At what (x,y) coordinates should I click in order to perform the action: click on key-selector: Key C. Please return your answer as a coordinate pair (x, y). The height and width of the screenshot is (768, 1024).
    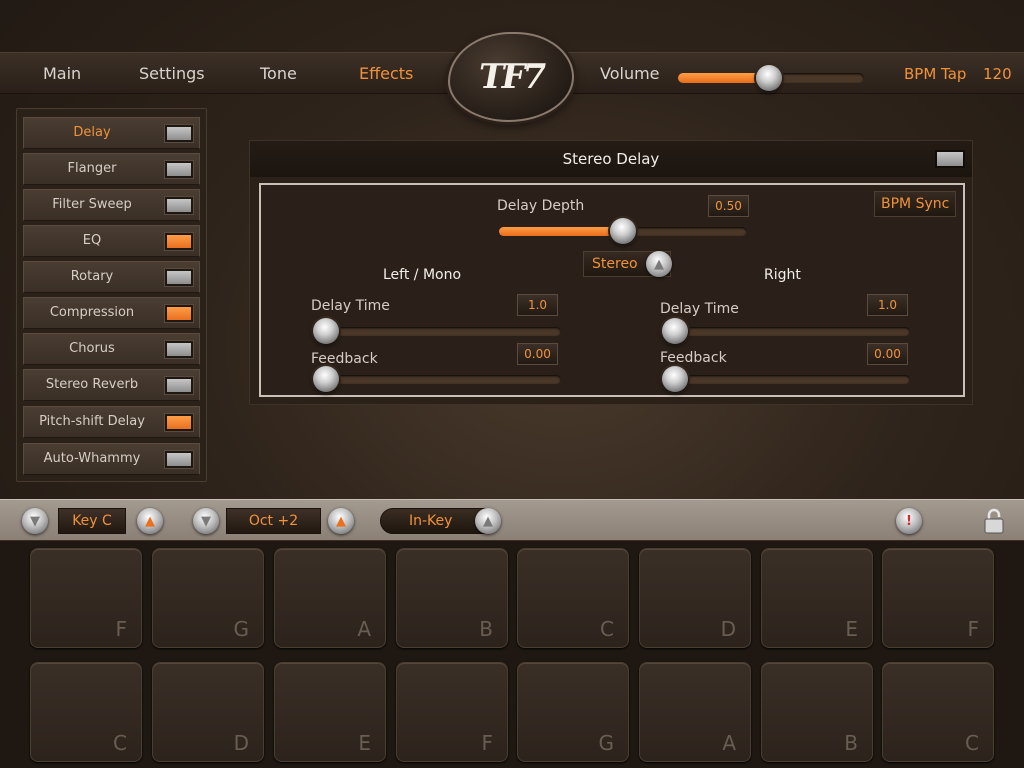
    Looking at the image, I should click on (92, 521).